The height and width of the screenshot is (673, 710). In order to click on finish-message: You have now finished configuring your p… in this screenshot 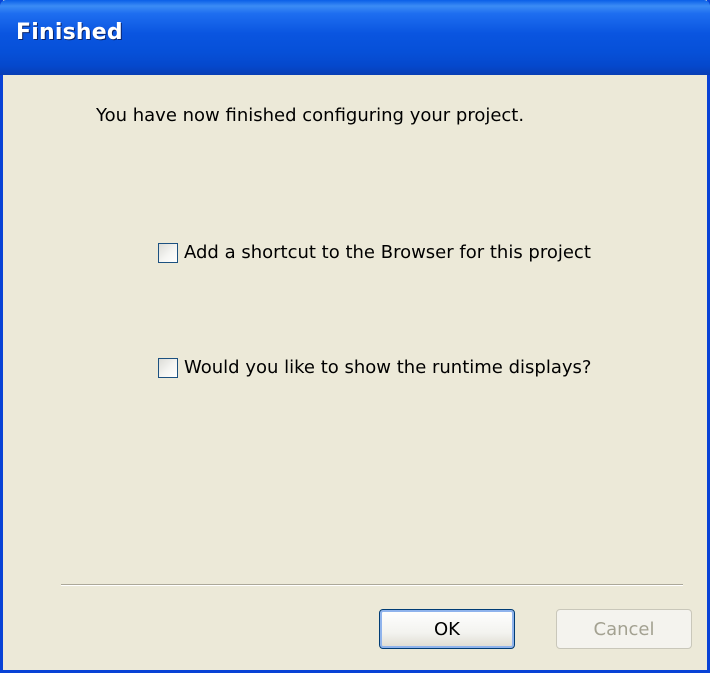, I will do `click(310, 115)`.